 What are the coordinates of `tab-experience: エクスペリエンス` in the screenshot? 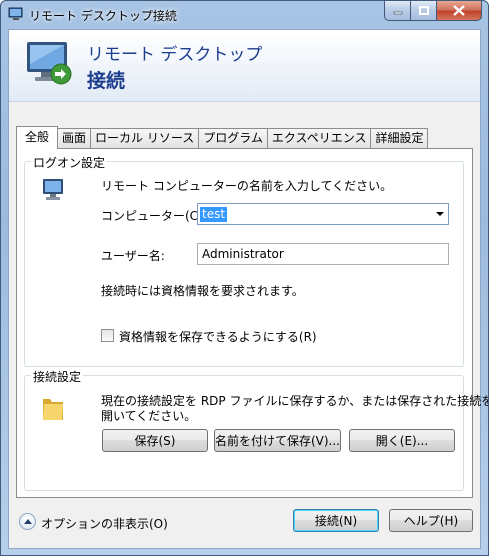 It's located at (319, 138).